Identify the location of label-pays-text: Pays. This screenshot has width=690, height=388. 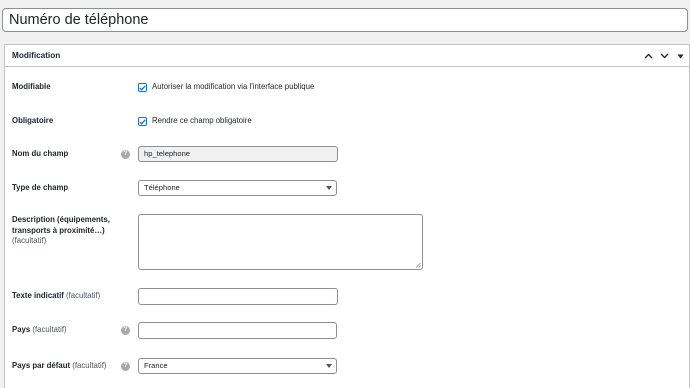
(21, 329).